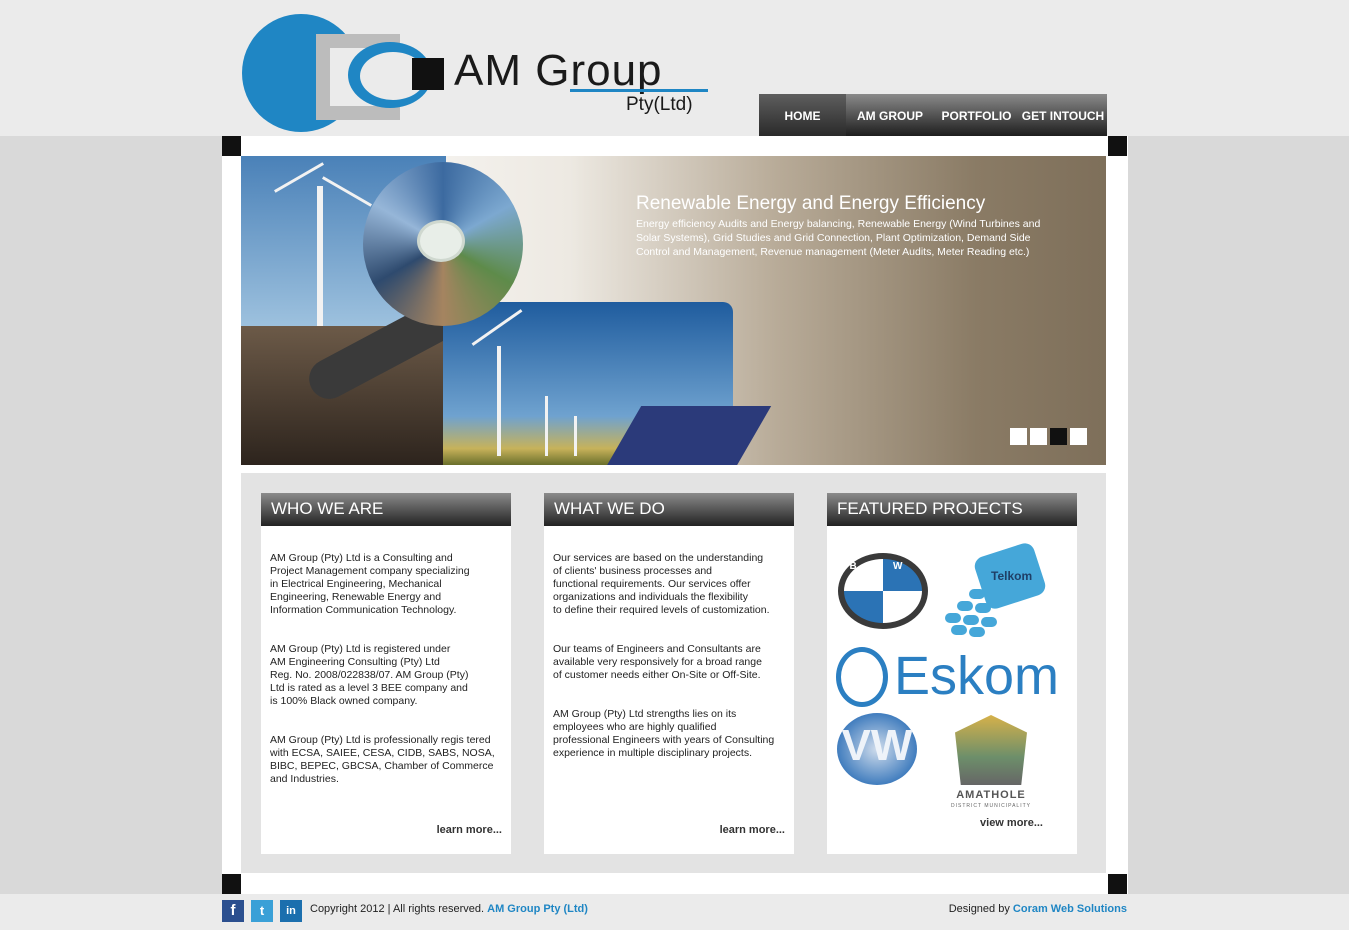  Describe the element at coordinates (639, 90) in the screenshot. I see `logo-underline` at that location.